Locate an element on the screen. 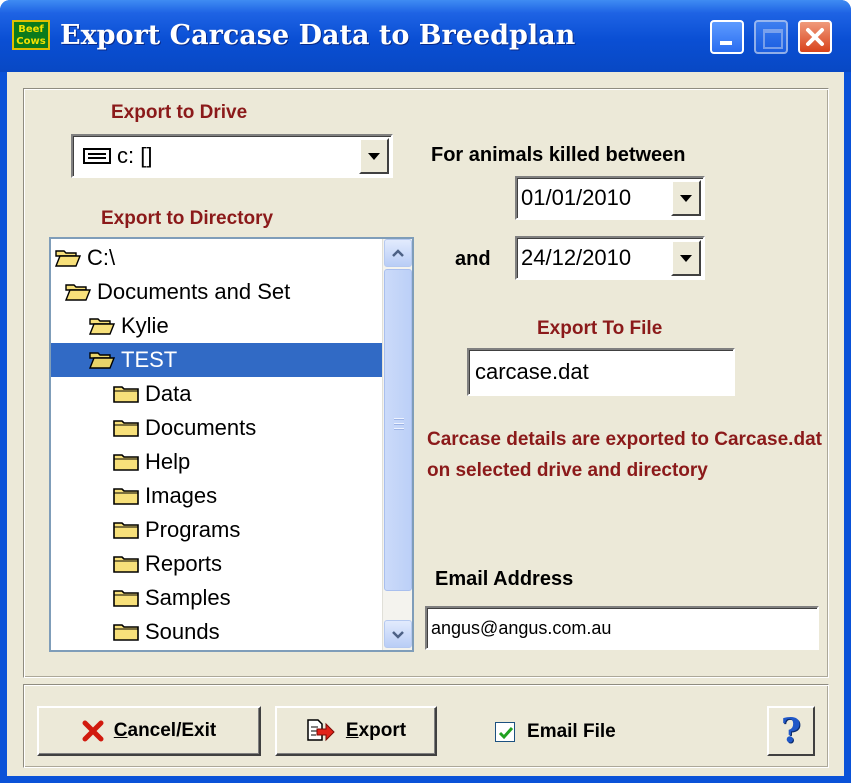  export-to-directory-label: Export to Directory is located at coordinates (187, 218).